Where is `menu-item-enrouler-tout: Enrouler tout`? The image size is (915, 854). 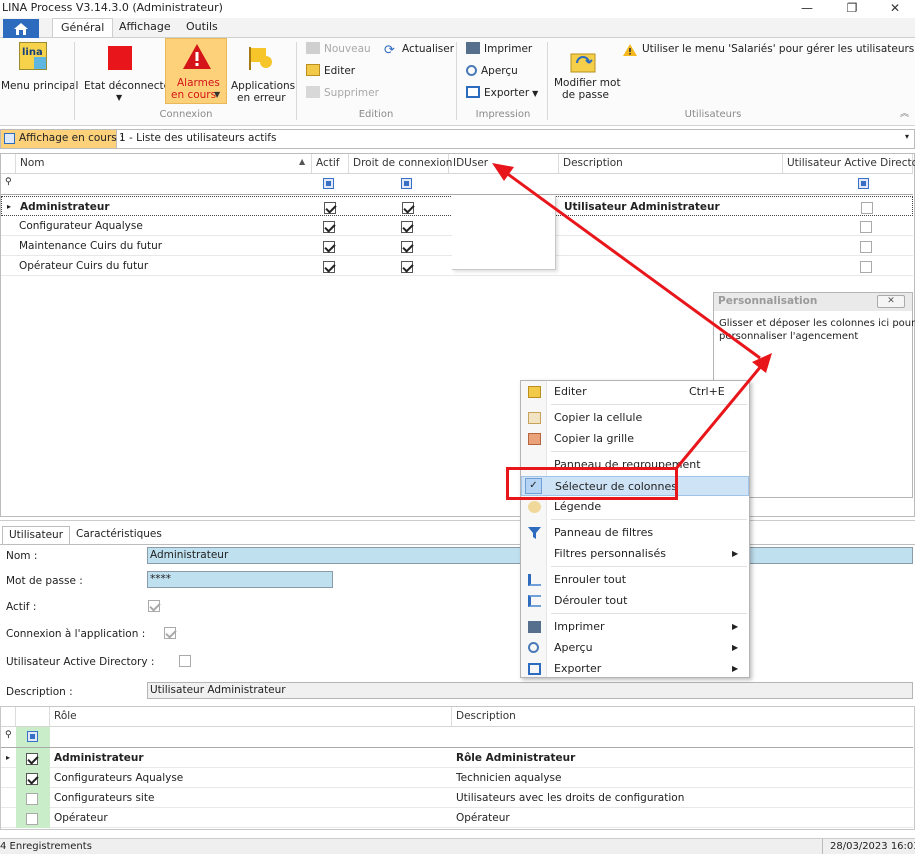
menu-item-enrouler-tout: Enrouler tout is located at coordinates (635, 580).